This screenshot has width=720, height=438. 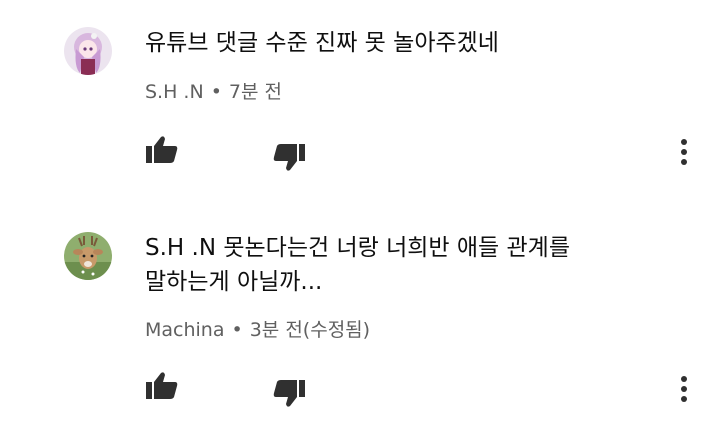 I want to click on comment-time: 7분 전, so click(x=255, y=92).